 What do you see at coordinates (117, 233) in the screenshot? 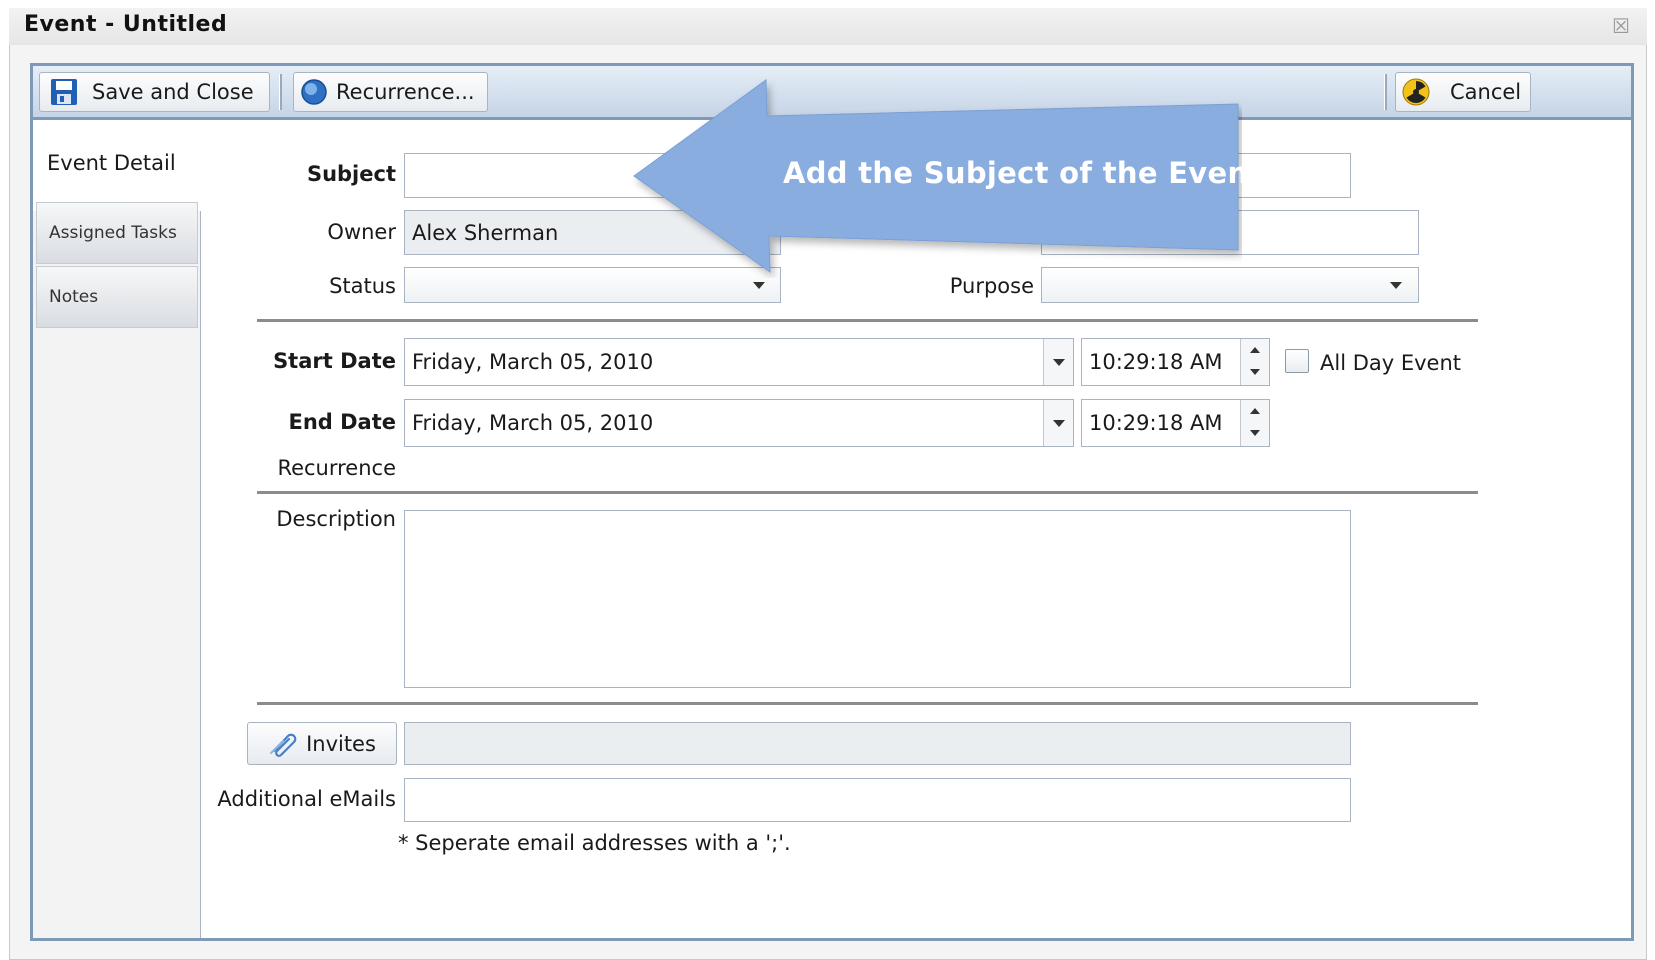
I see `tab-assigned-tasks: Assigned Tasks` at bounding box center [117, 233].